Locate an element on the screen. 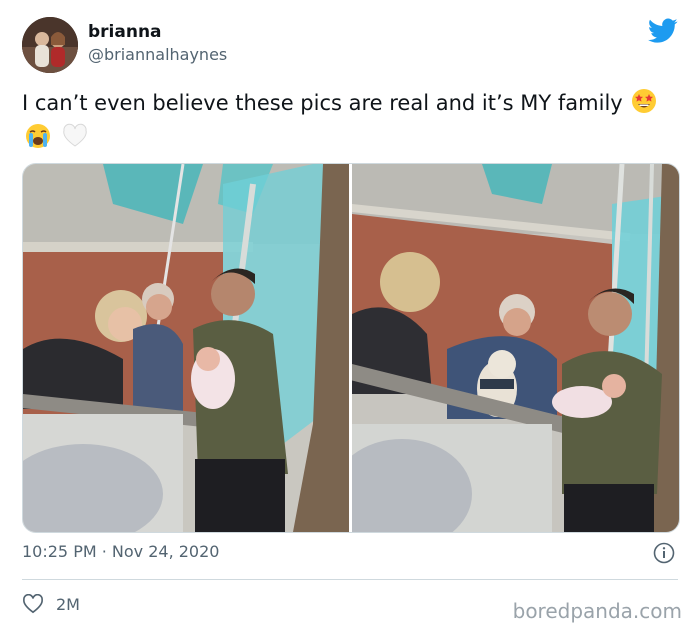  like-action: 2M is located at coordinates (51, 604).